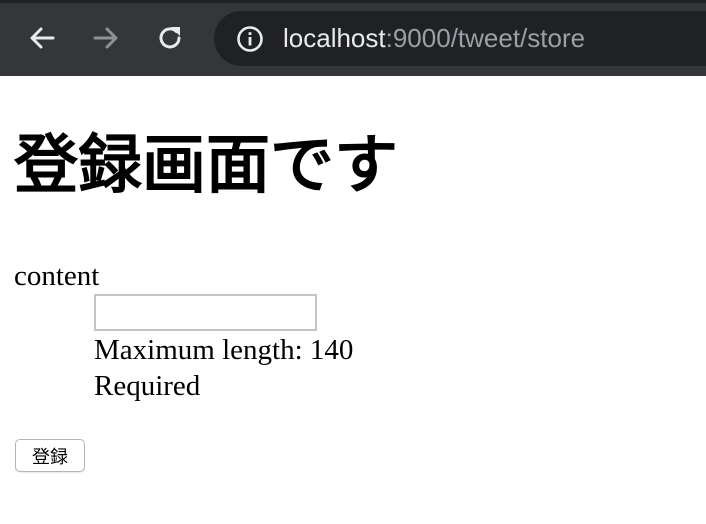 The image size is (706, 524). What do you see at coordinates (353, 1) in the screenshot?
I see `tab-strip-edge` at bounding box center [353, 1].